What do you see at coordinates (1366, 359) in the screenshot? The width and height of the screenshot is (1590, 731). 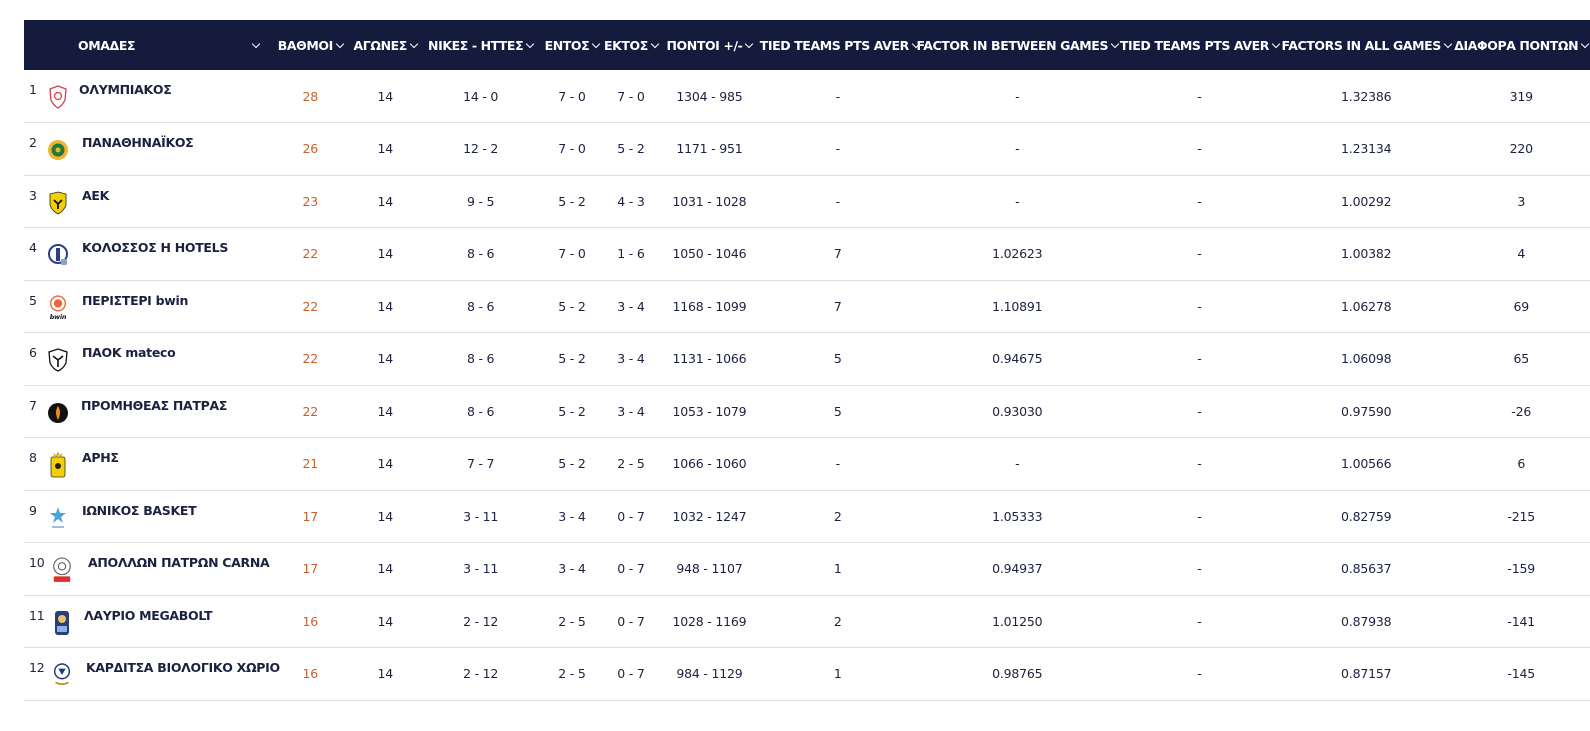 I see `factor-all-cell: 1.06098` at bounding box center [1366, 359].